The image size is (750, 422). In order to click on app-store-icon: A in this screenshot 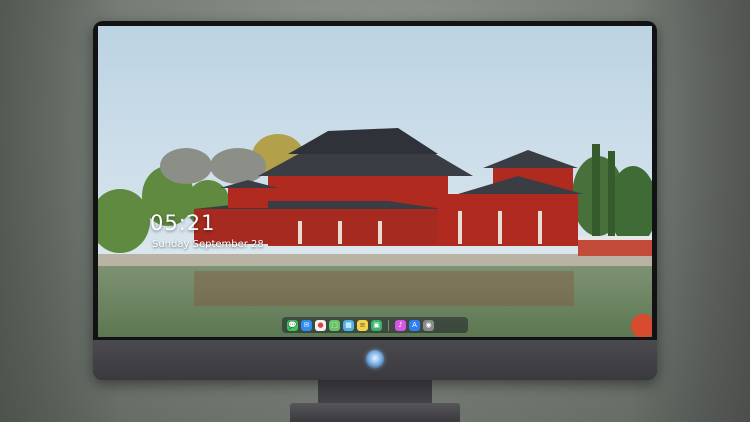, I will do `click(414, 325)`.